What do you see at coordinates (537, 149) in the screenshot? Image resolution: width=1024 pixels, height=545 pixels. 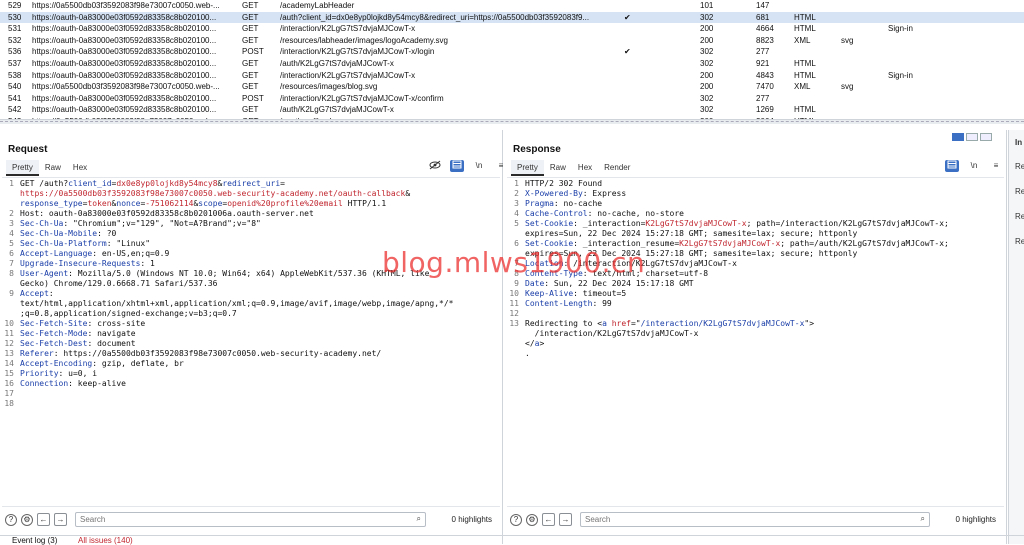 I see `response-title: Response` at bounding box center [537, 149].